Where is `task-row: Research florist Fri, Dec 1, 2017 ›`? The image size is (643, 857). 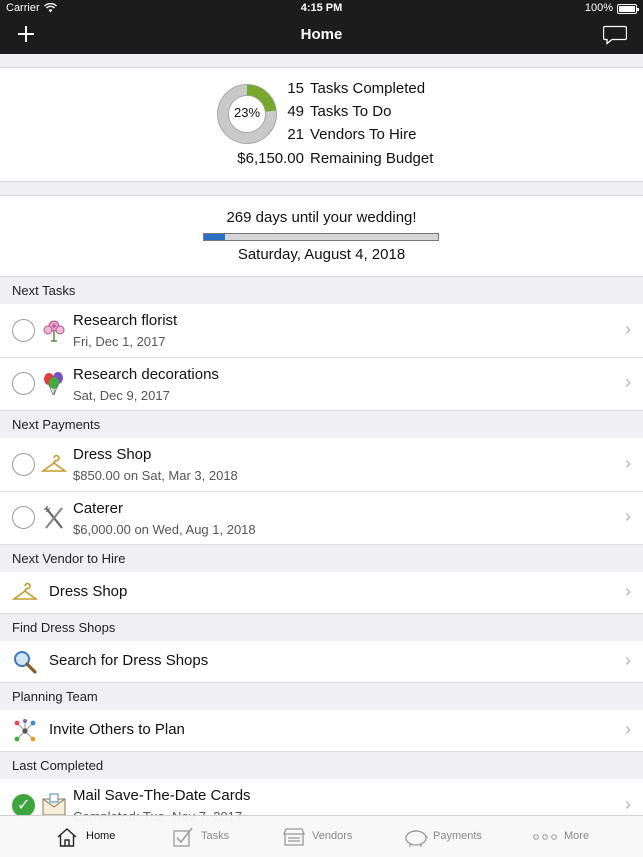 task-row: Research florist Fri, Dec 1, 2017 › is located at coordinates (321, 331).